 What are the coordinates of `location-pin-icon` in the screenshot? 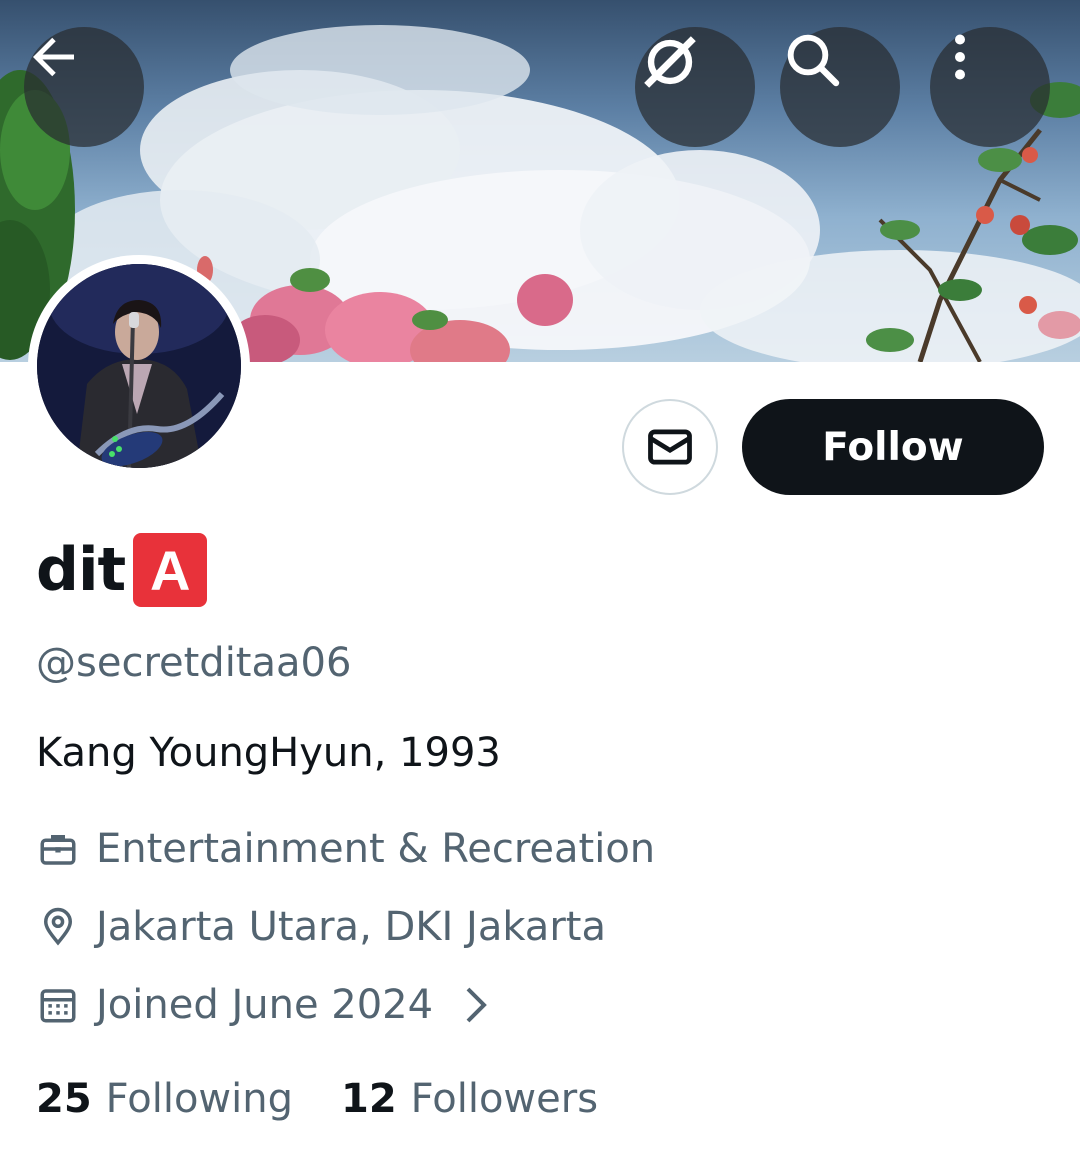 It's located at (58, 927).